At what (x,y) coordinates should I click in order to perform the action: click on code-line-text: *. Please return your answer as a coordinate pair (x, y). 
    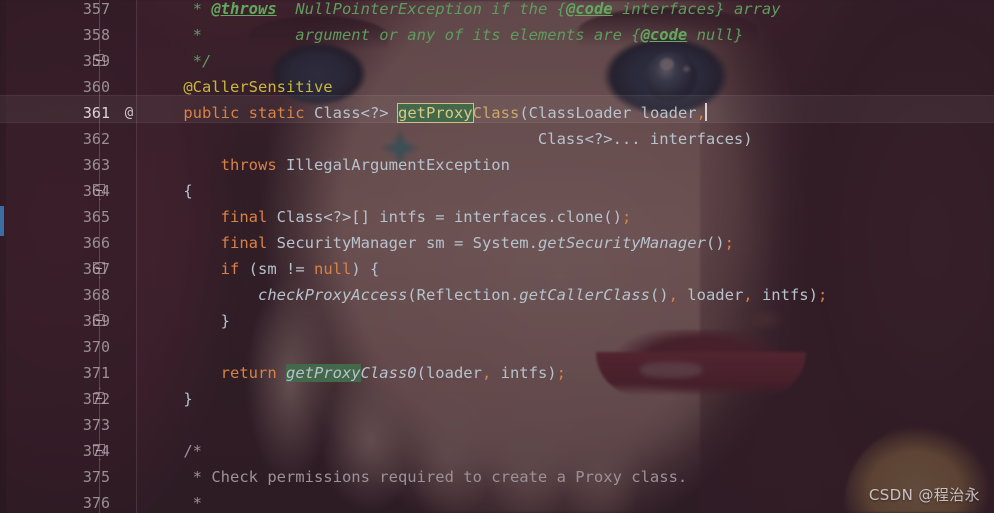
    Looking at the image, I should click on (174, 501).